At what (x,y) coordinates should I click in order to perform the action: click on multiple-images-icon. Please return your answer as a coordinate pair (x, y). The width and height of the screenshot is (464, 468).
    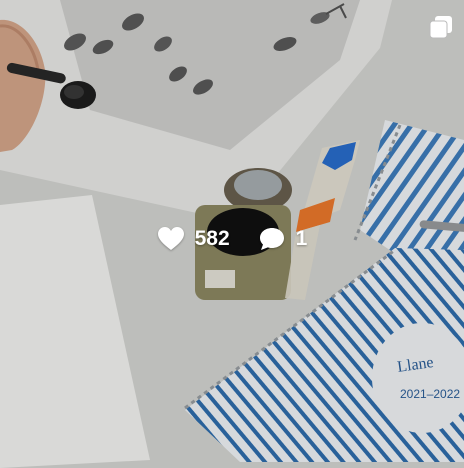
    Looking at the image, I should click on (440, 27).